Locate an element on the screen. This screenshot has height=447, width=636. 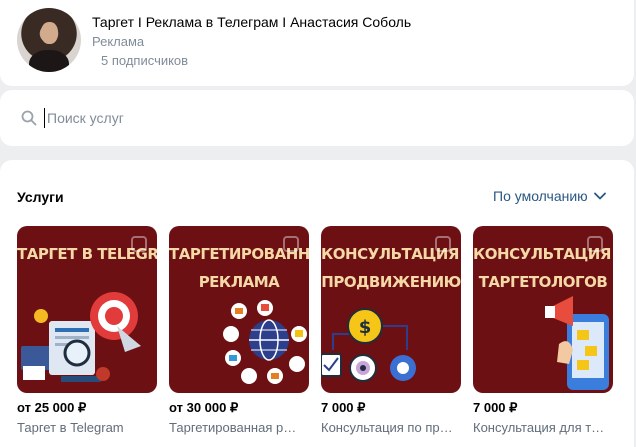
service-name: Таргетированная реклама is located at coordinates (236, 427).